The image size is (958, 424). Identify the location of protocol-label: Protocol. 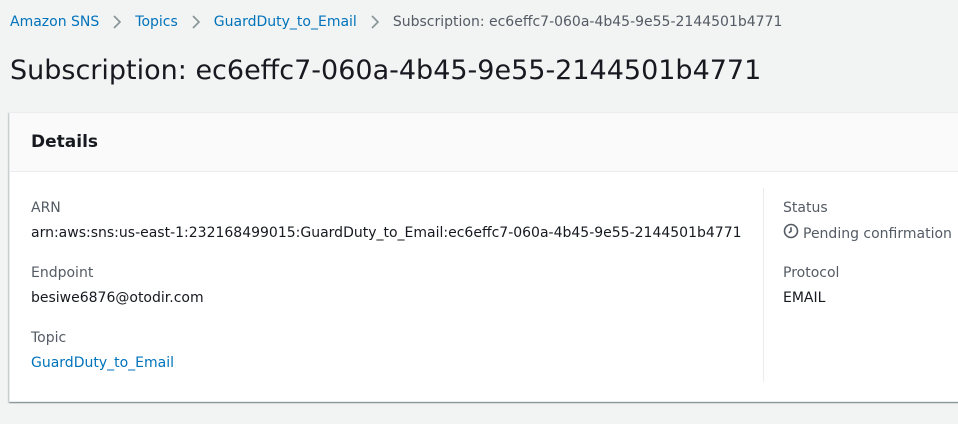
(811, 273).